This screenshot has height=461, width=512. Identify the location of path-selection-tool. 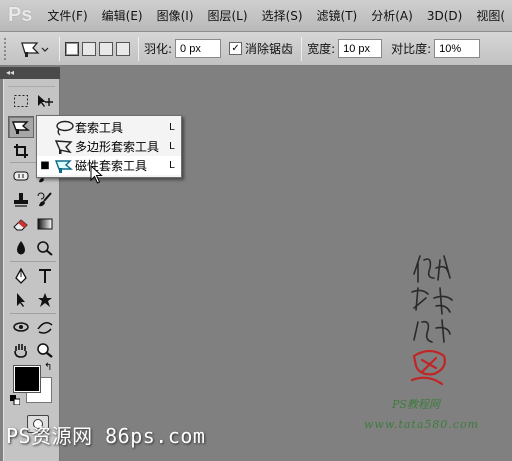
(21, 300).